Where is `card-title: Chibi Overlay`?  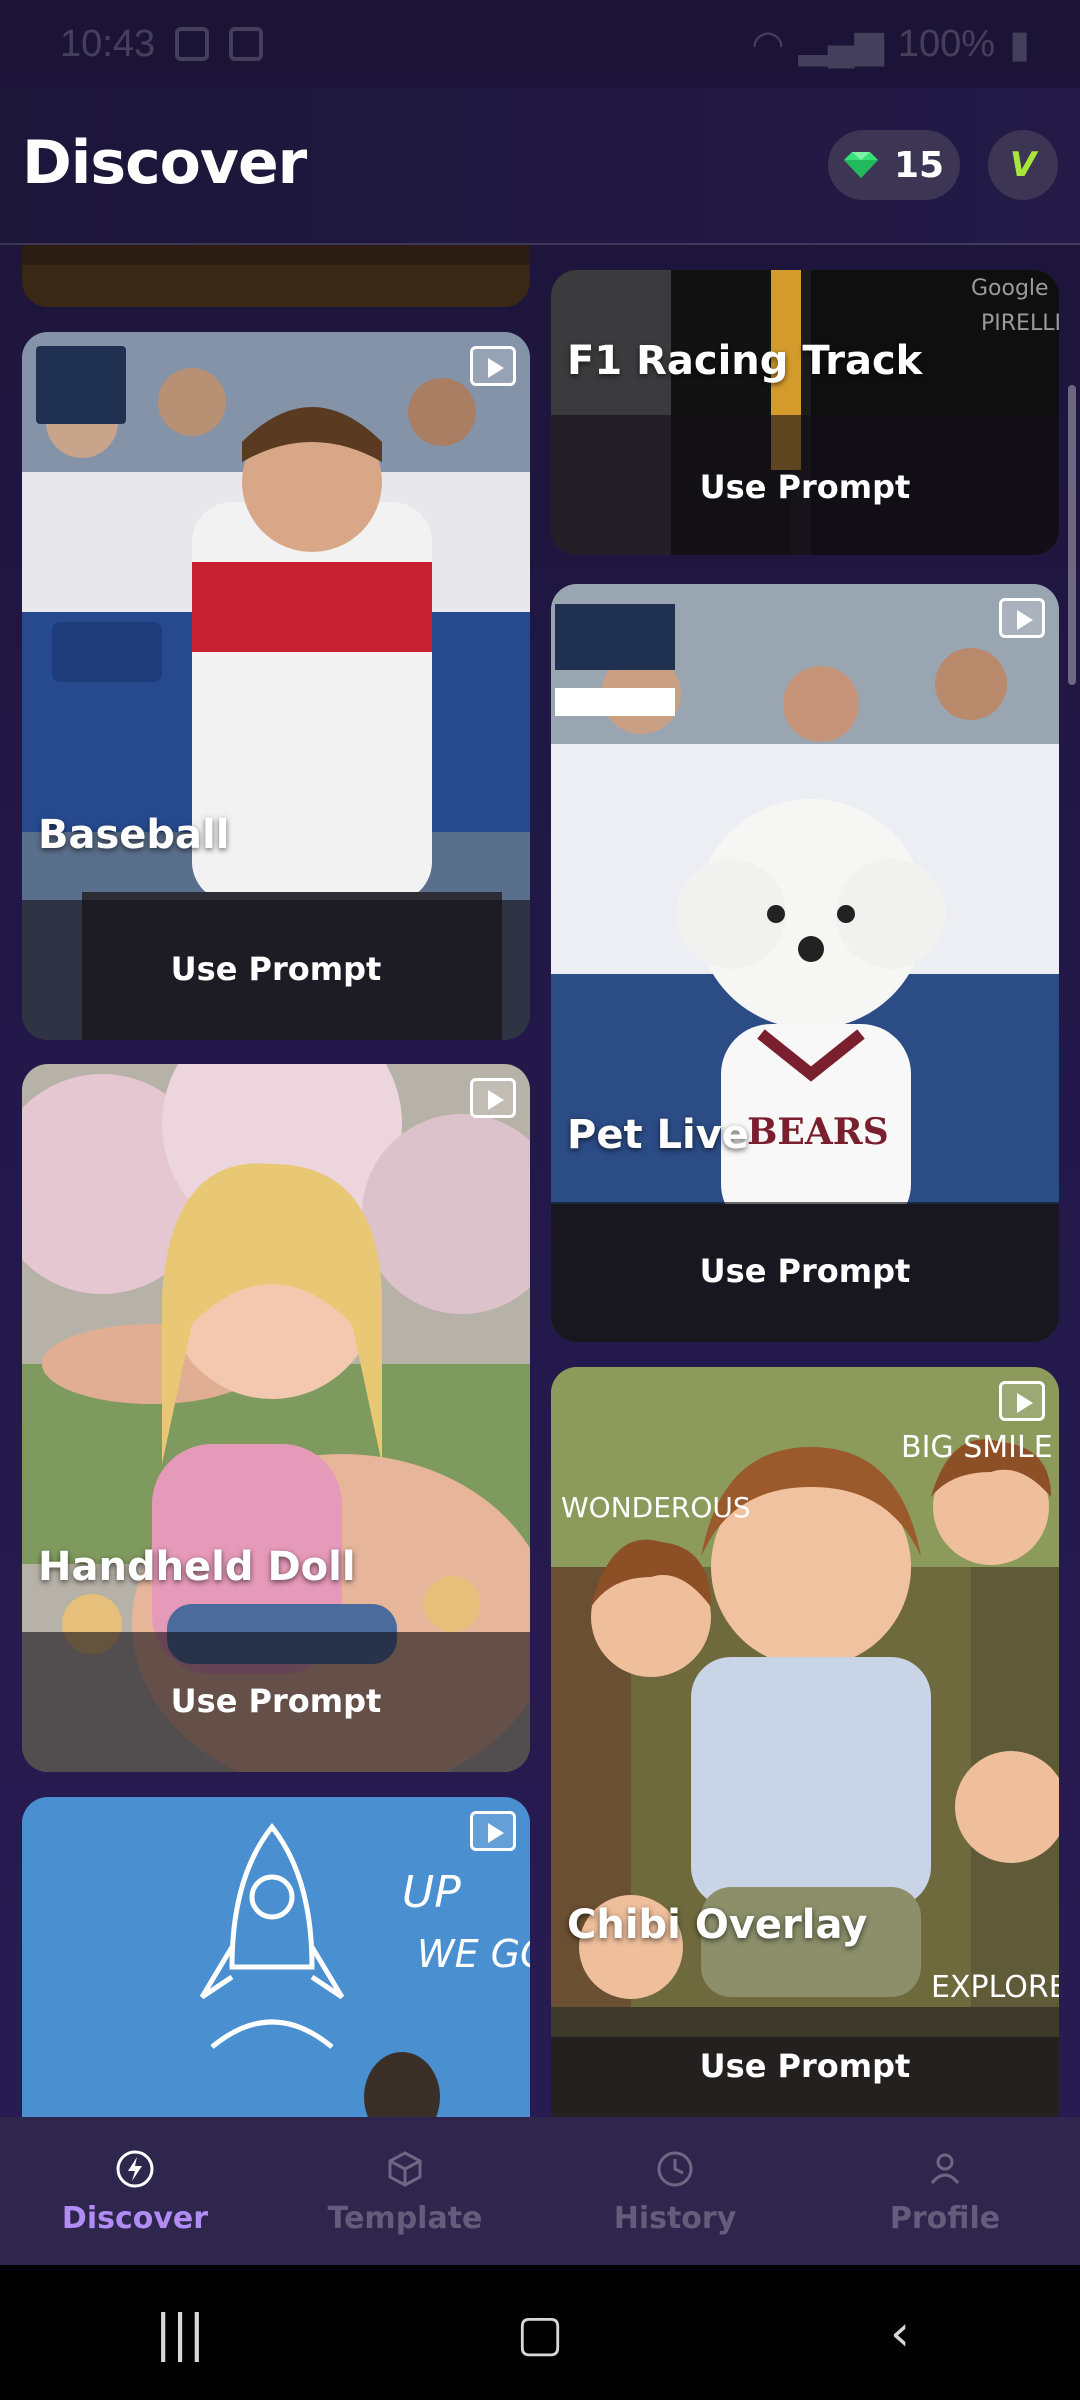
card-title: Chibi Overlay is located at coordinates (717, 1925).